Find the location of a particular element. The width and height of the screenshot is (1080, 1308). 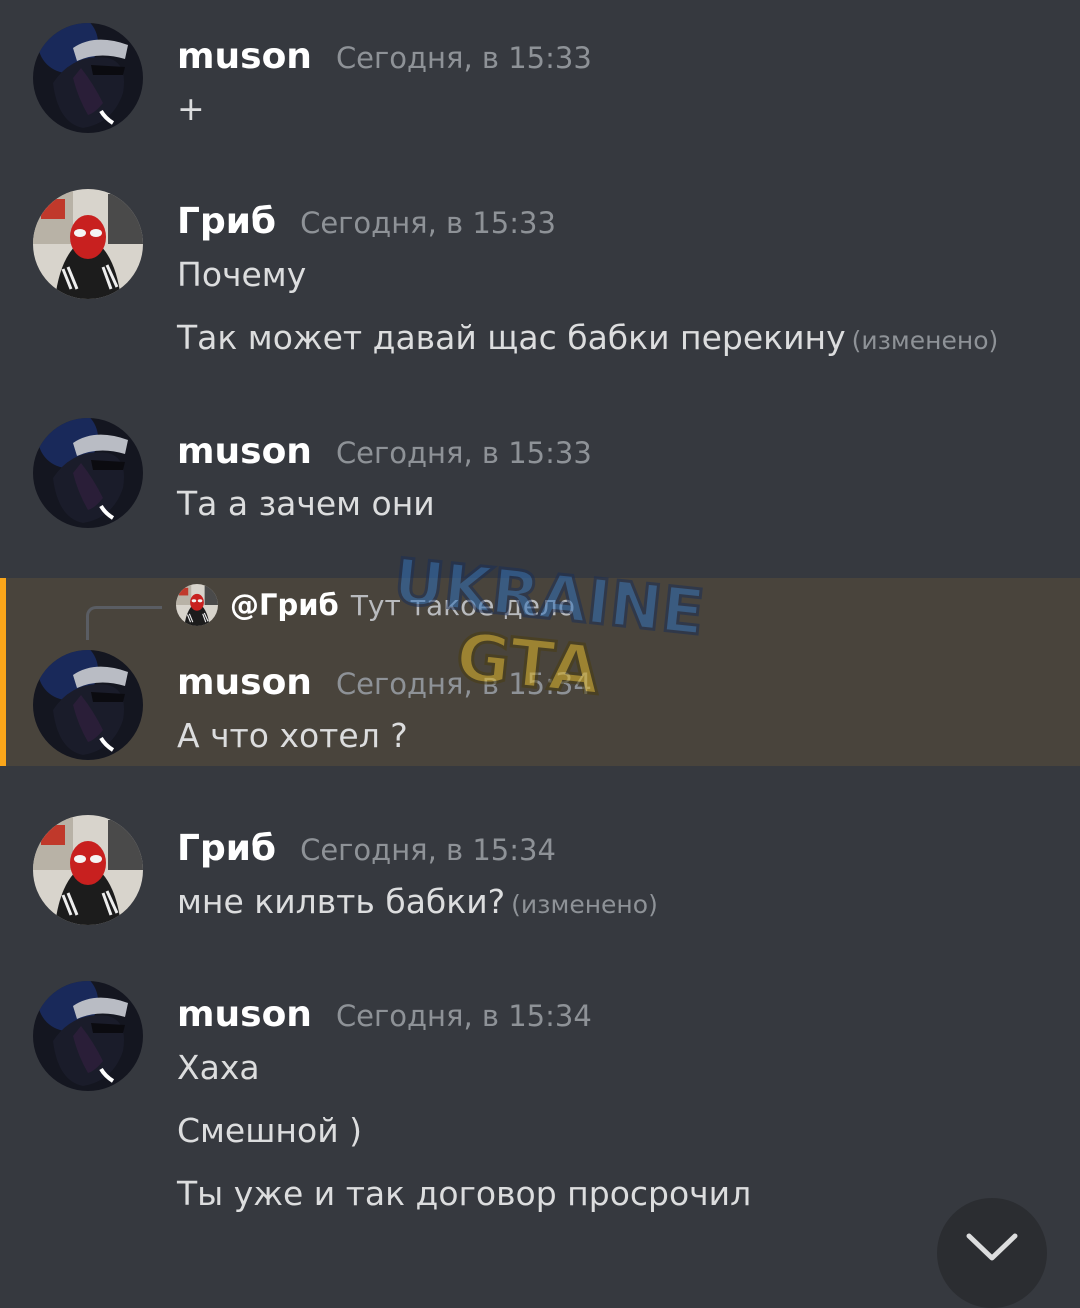

message-text: Хаха is located at coordinates (218, 1067).